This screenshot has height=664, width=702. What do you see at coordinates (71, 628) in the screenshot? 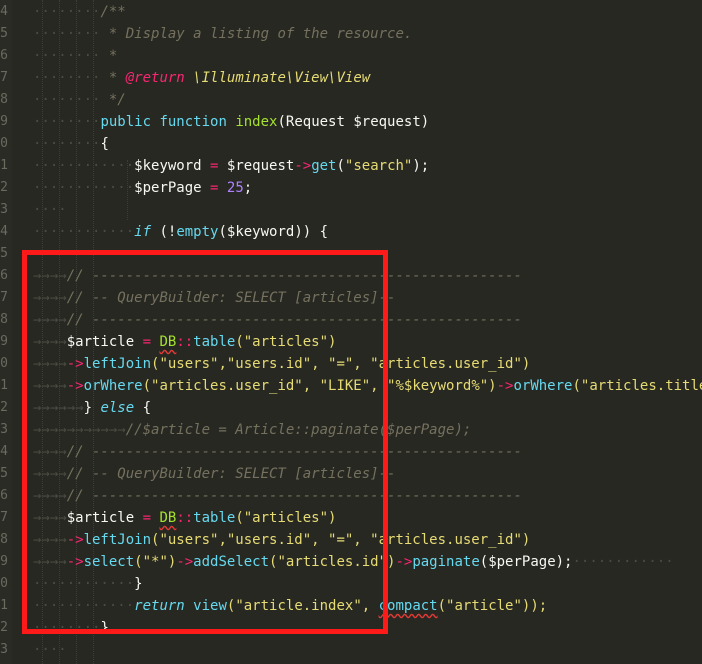
I see `code-line: ········}` at bounding box center [71, 628].